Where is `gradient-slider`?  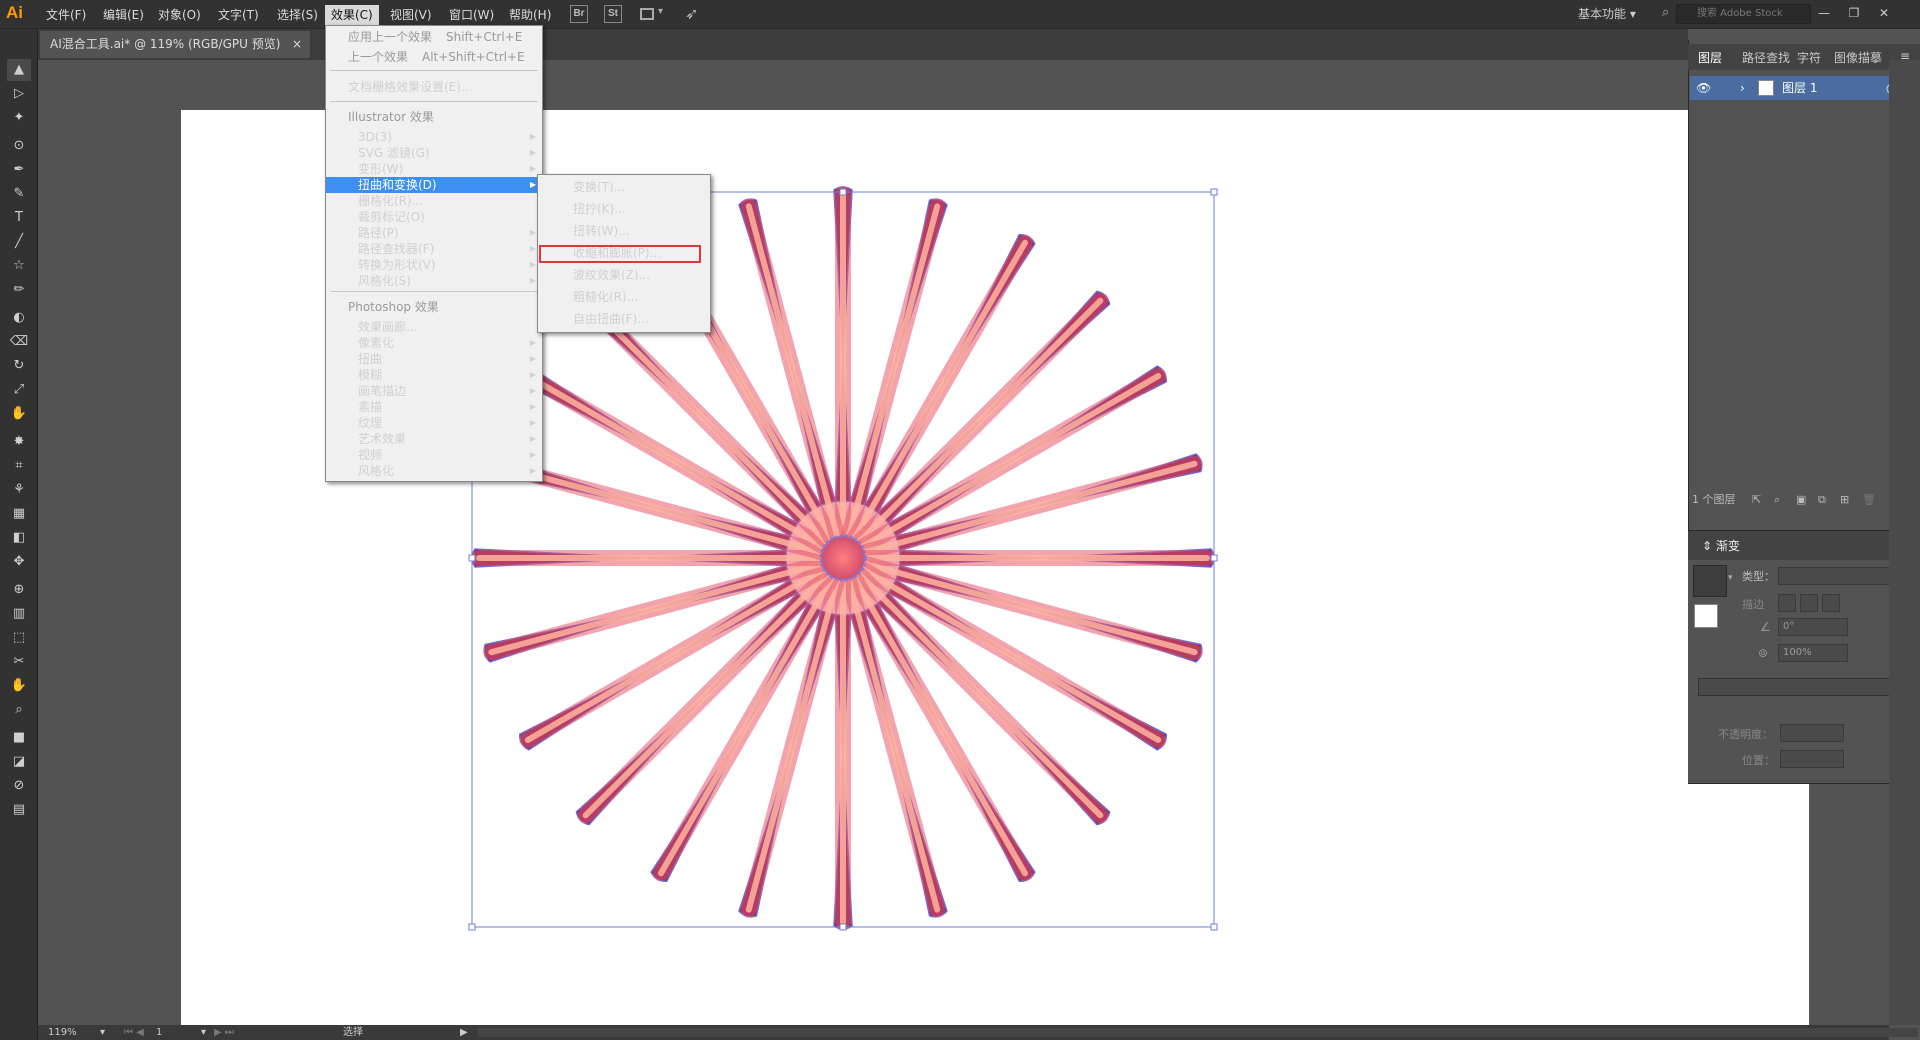
gradient-slider is located at coordinates (1797, 687).